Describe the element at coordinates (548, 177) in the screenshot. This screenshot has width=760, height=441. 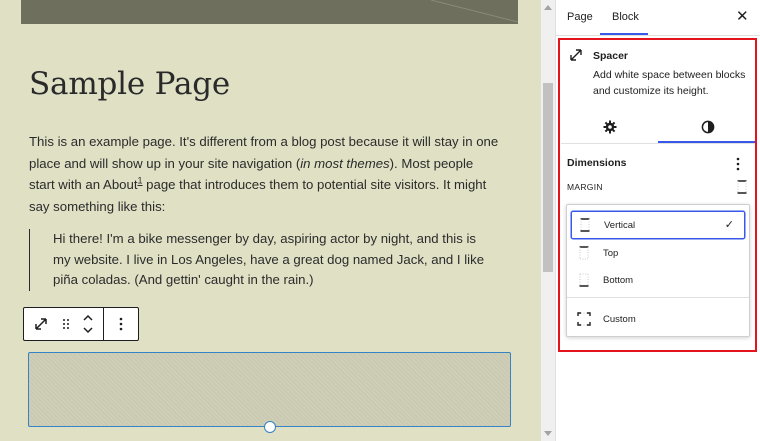
I see `scroll-thumb` at that location.